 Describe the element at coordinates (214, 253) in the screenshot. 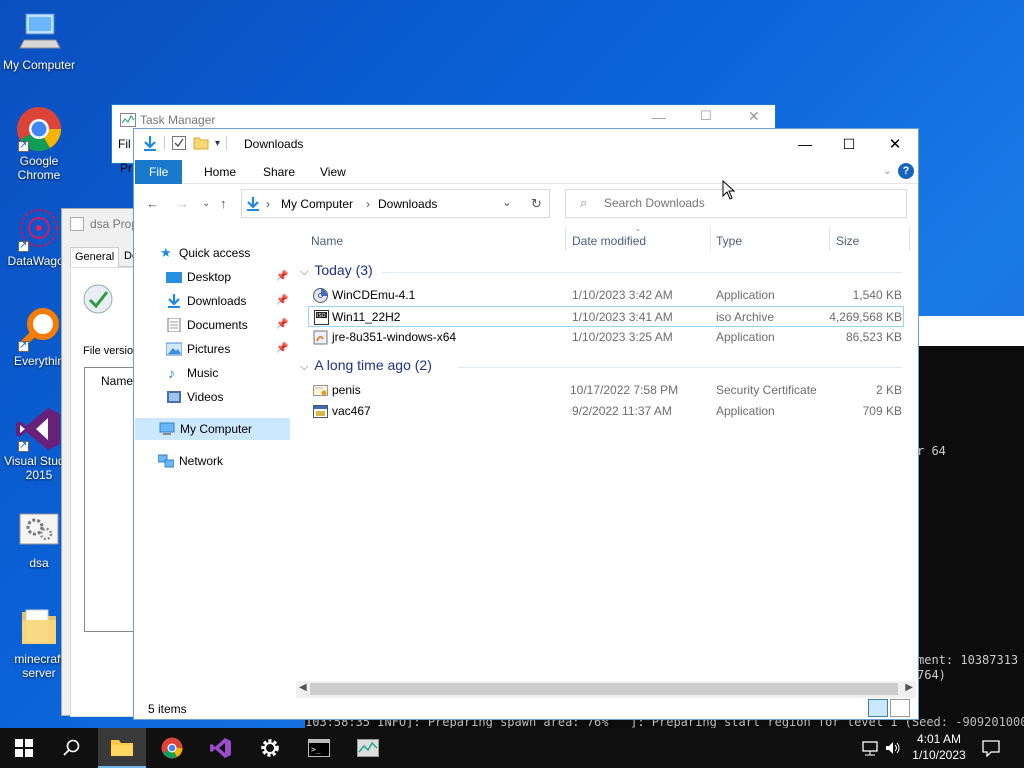

I see `nav-quick-access: ★ Quick access` at that location.